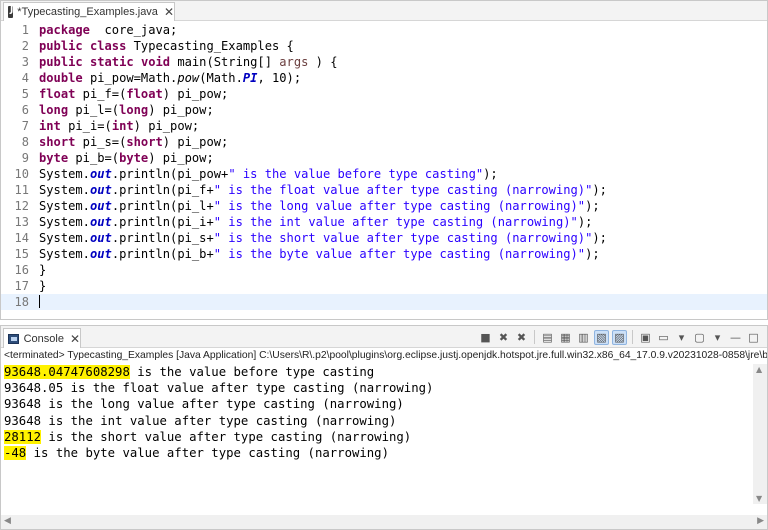 Image resolution: width=768 pixels, height=530 pixels. I want to click on console-tab: Console ✕, so click(42, 338).